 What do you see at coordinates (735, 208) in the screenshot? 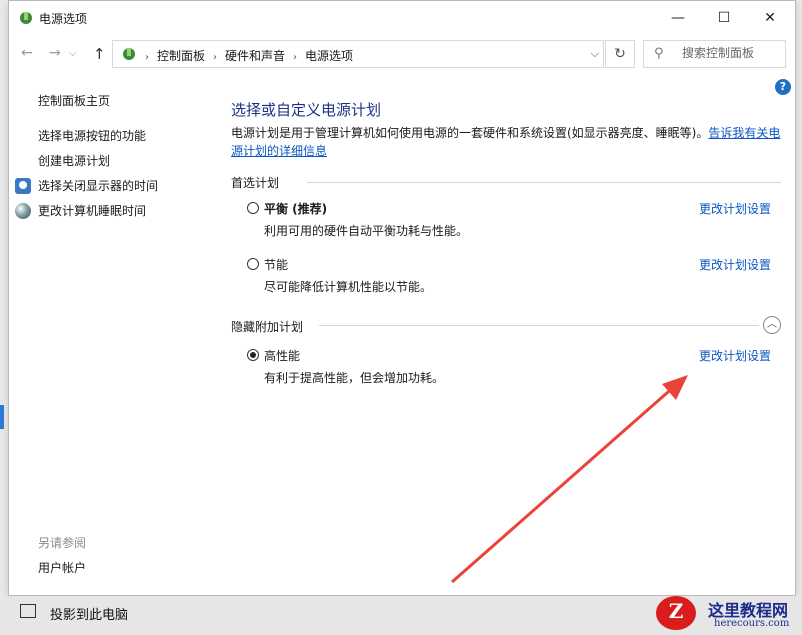
I see `plan-balanced-change-settings-link: 更改计划设置` at bounding box center [735, 208].